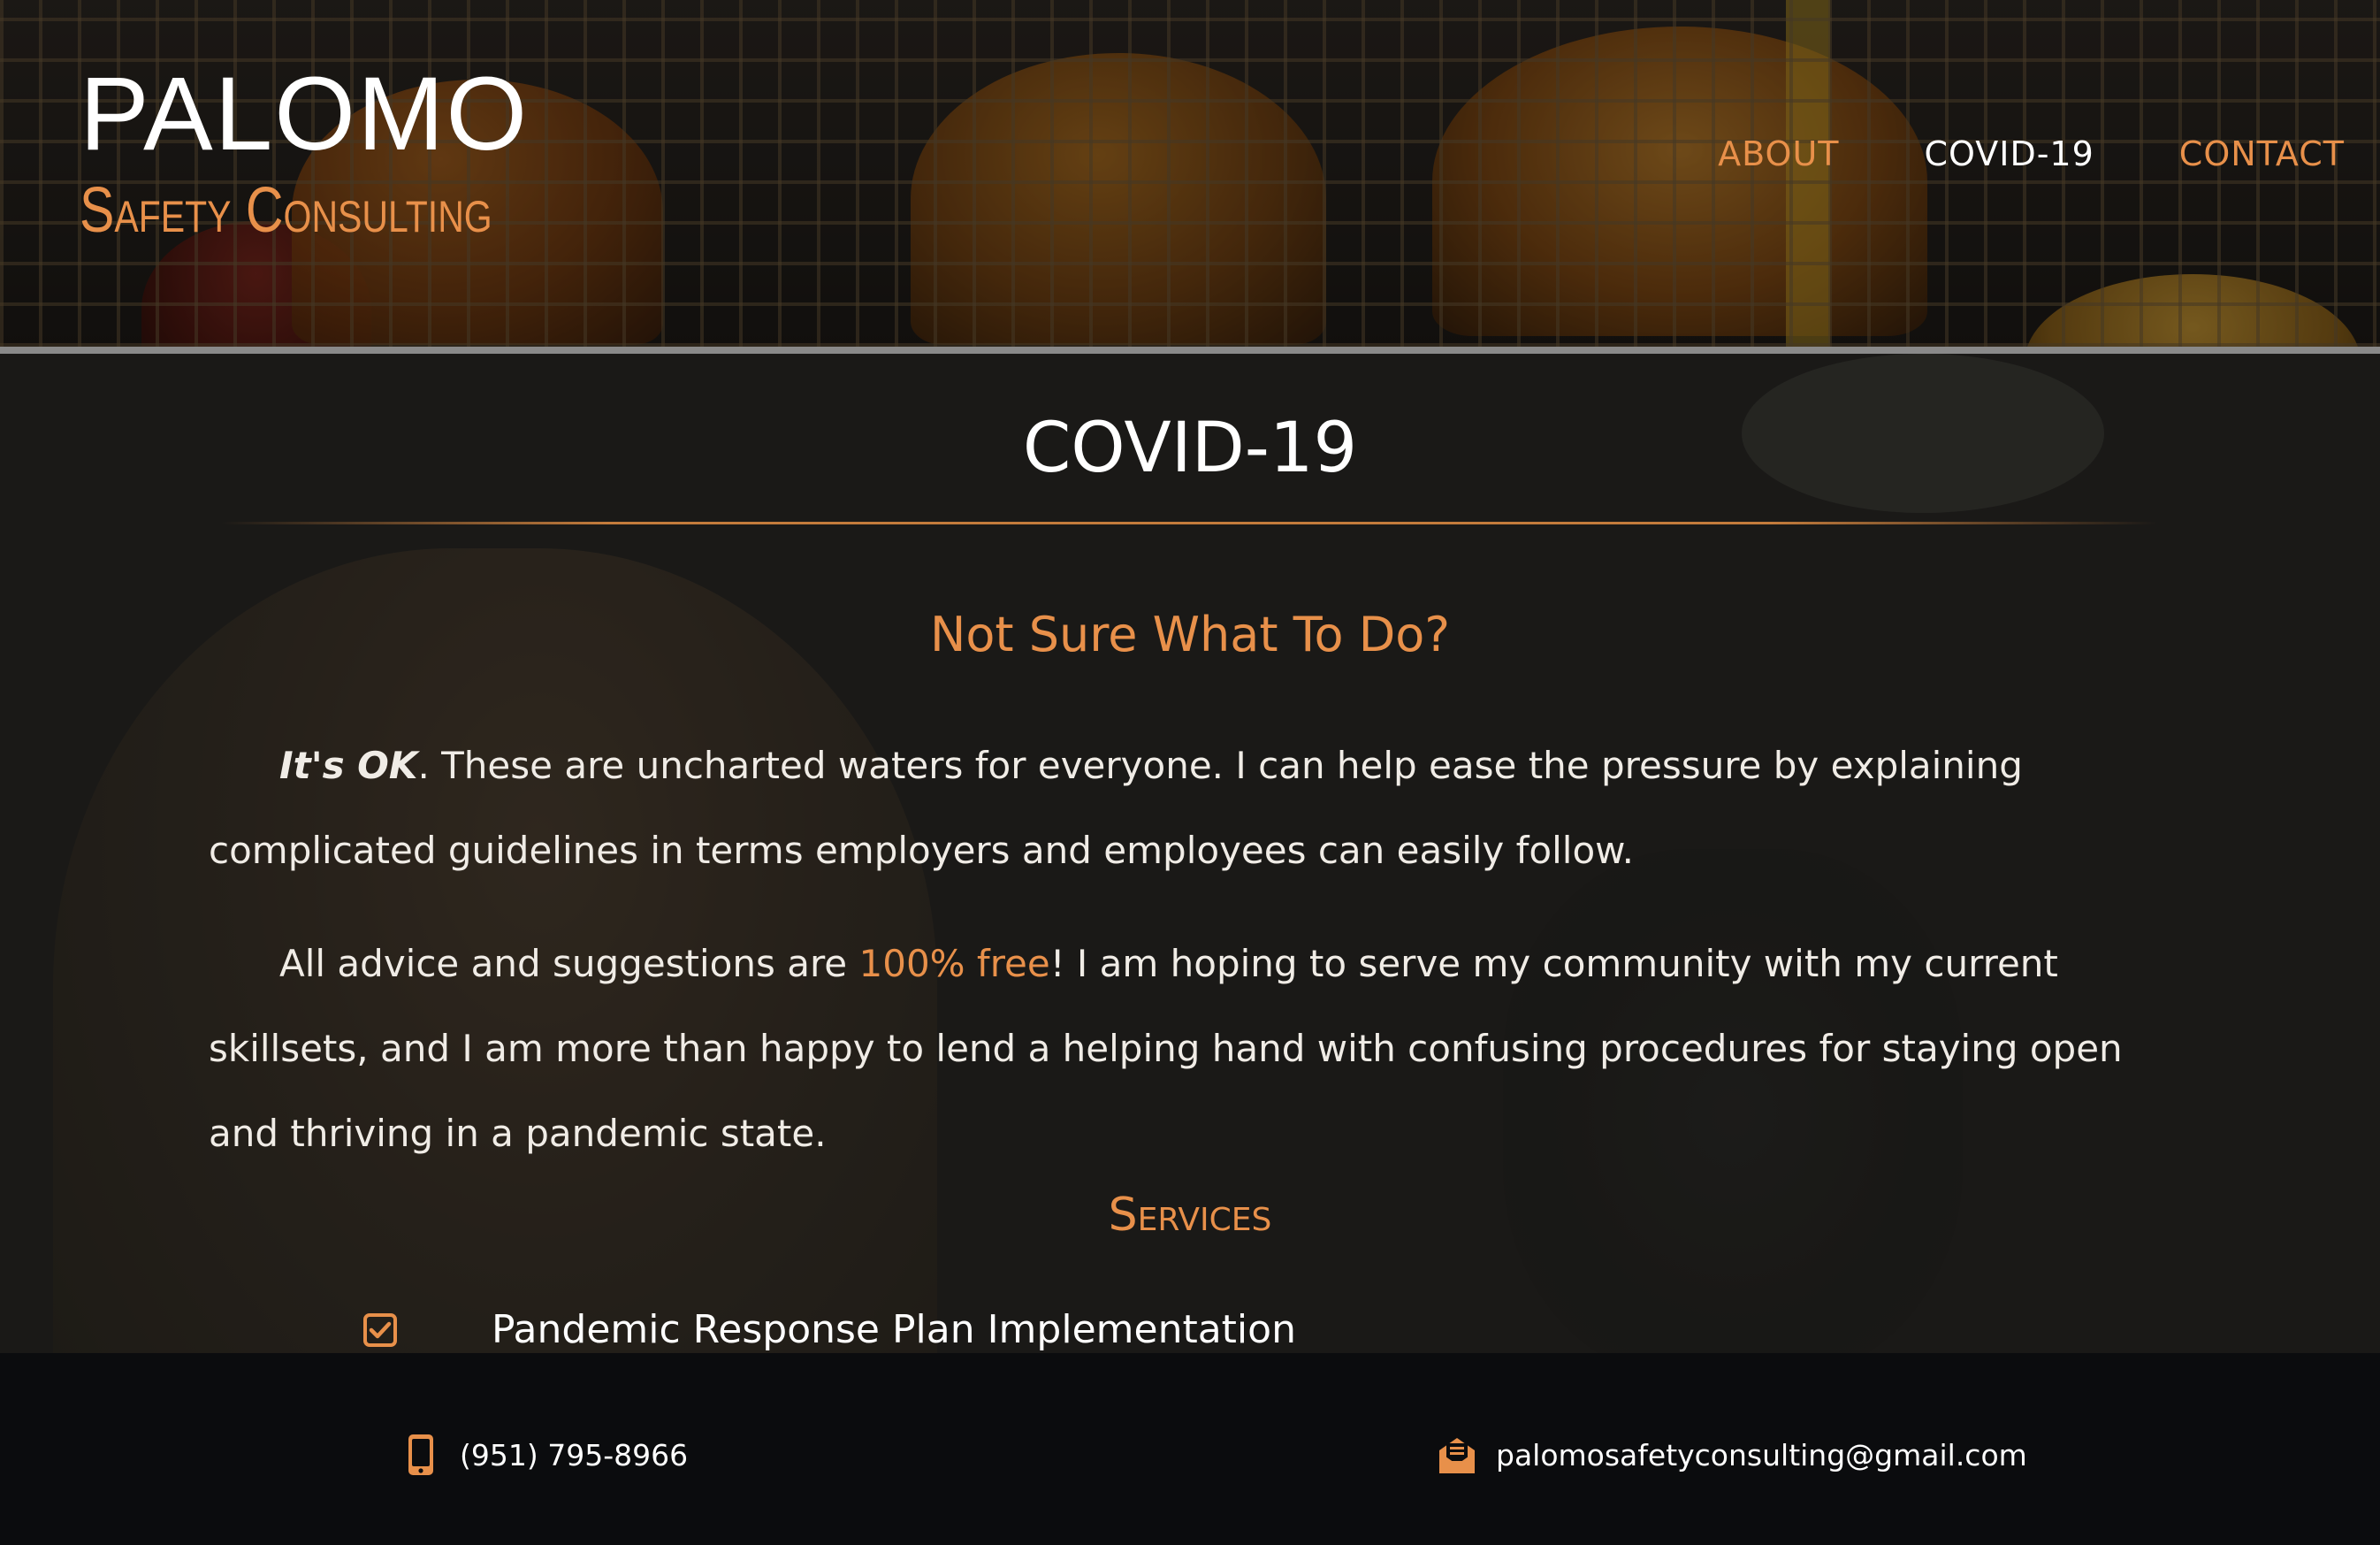 The width and height of the screenshot is (2380, 1545). I want to click on nav-item-about: ABOUT, so click(1778, 153).